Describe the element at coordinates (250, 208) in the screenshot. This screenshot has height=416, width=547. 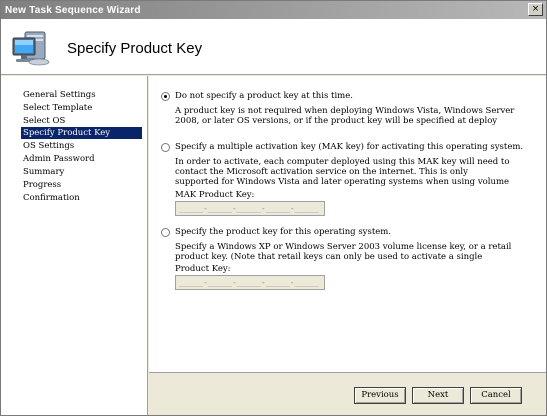
I see `mak-product-key-input: _____-_____-_____-_____-_____` at that location.